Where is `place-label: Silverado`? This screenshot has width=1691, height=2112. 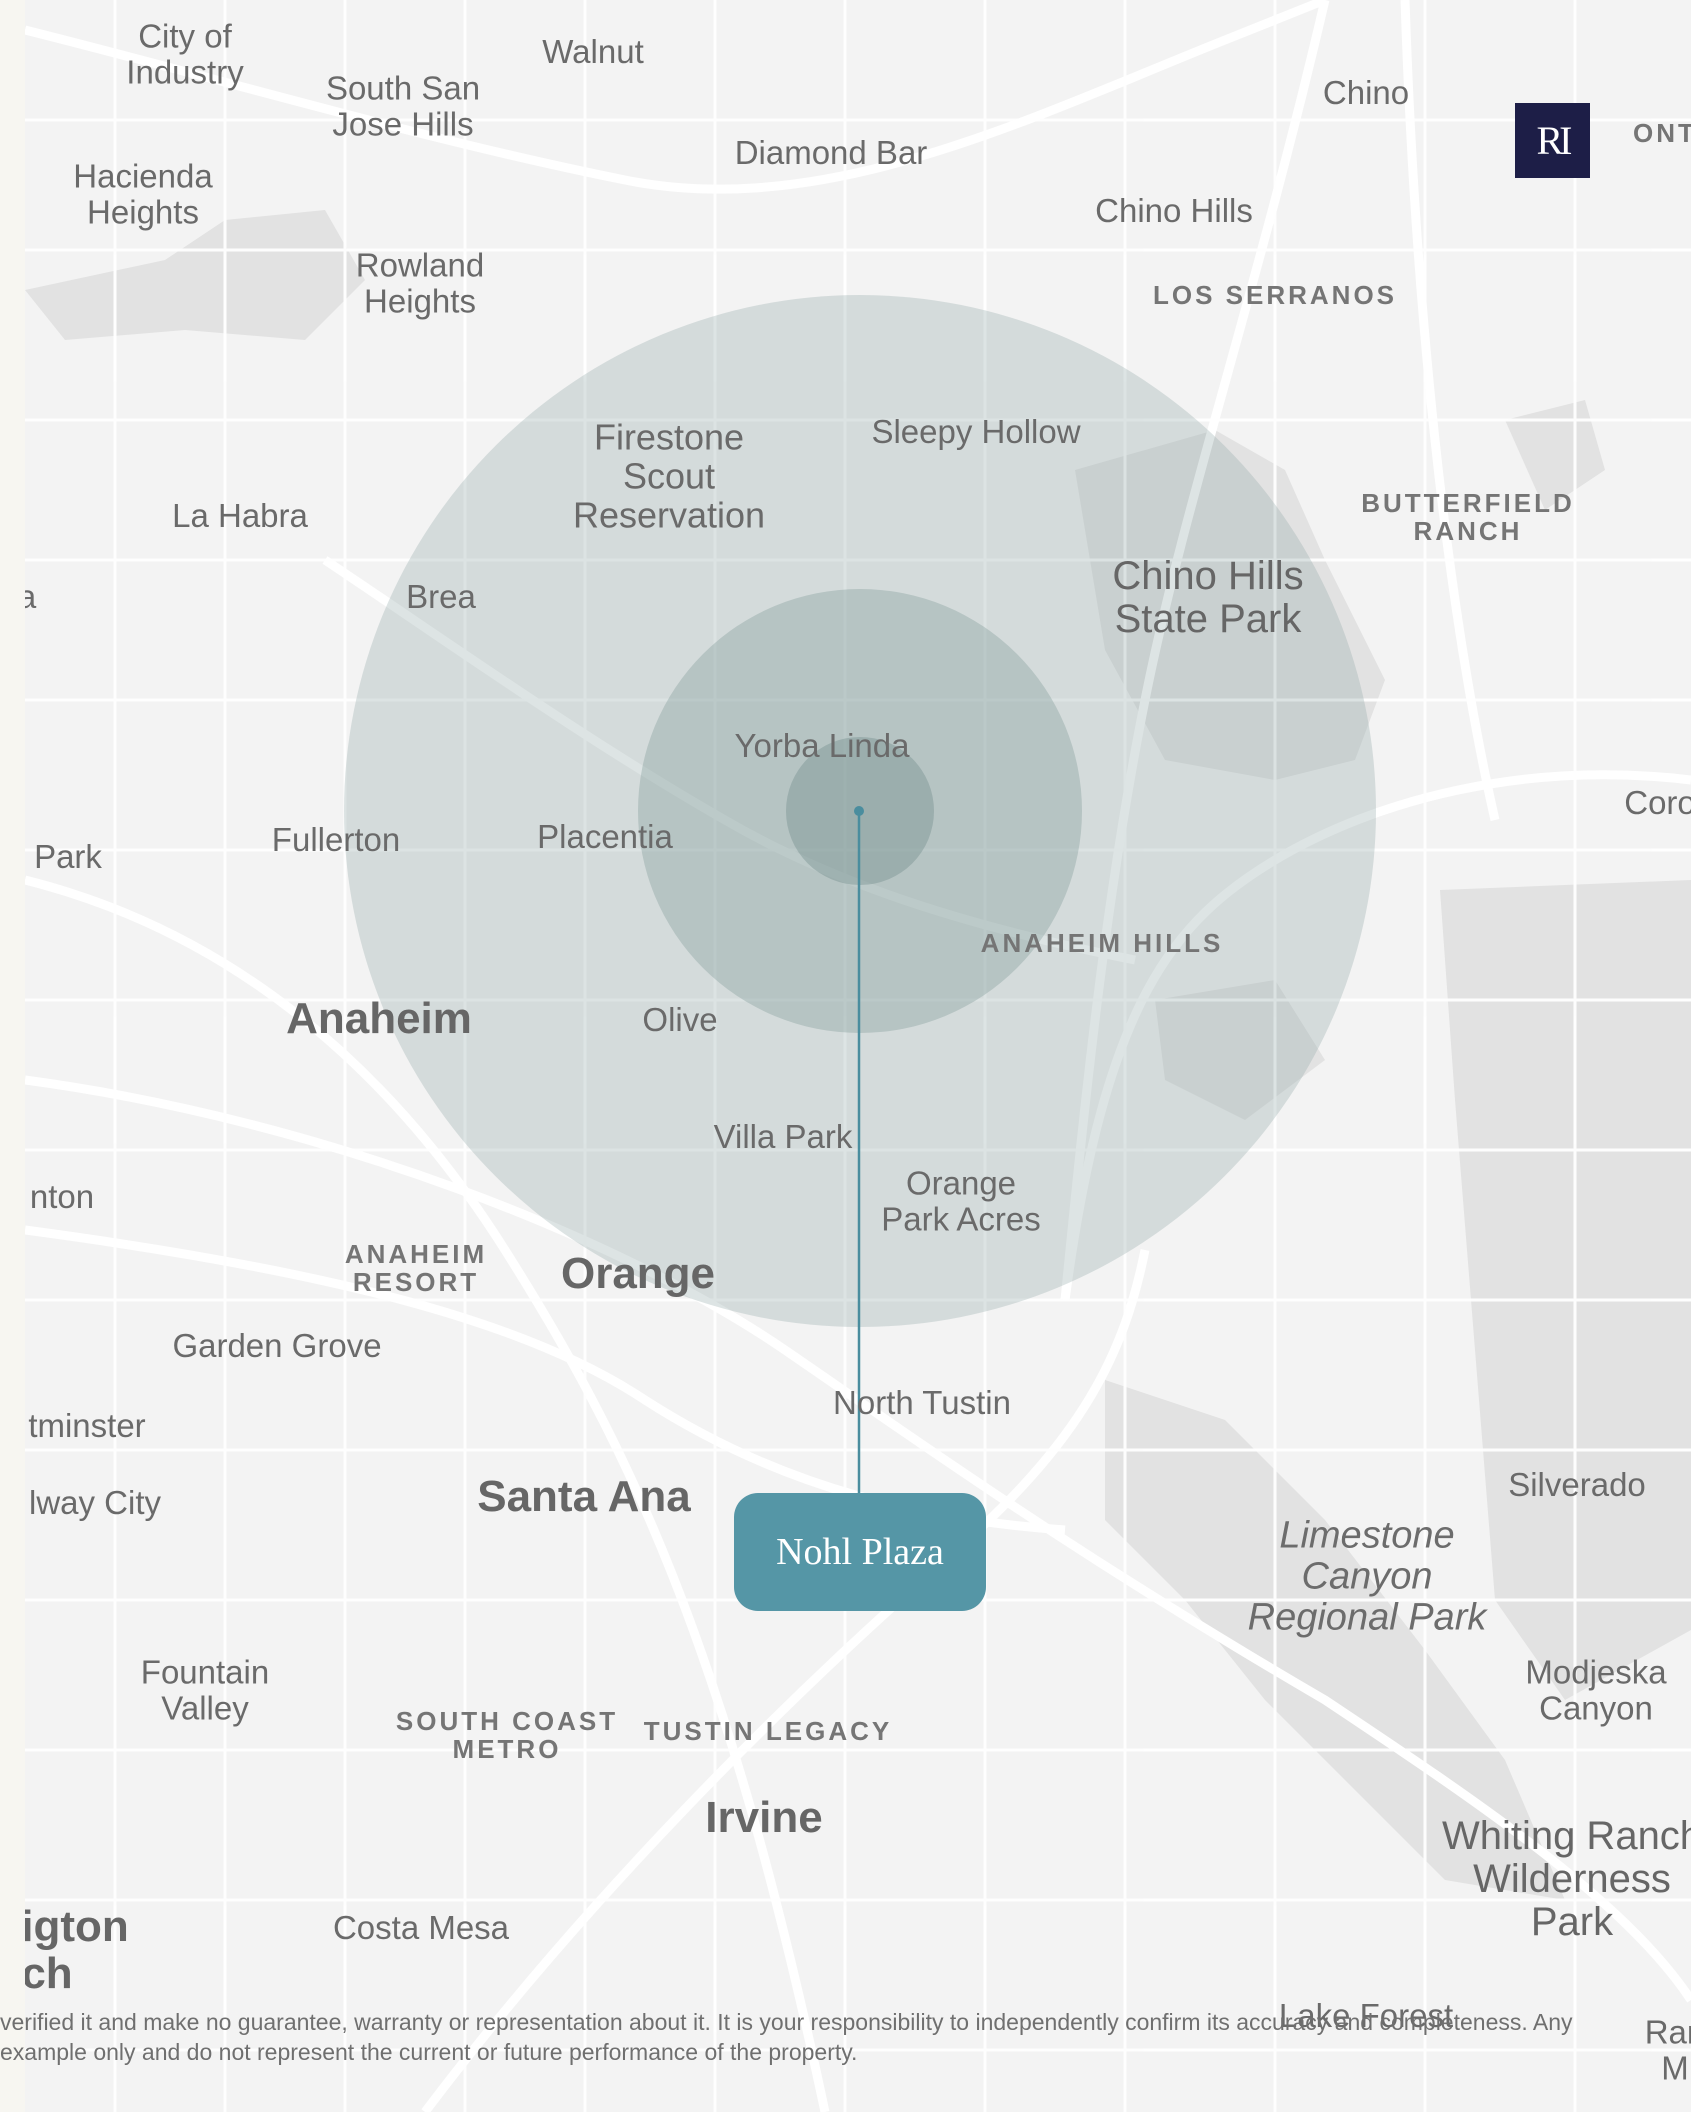 place-label: Silverado is located at coordinates (1577, 1485).